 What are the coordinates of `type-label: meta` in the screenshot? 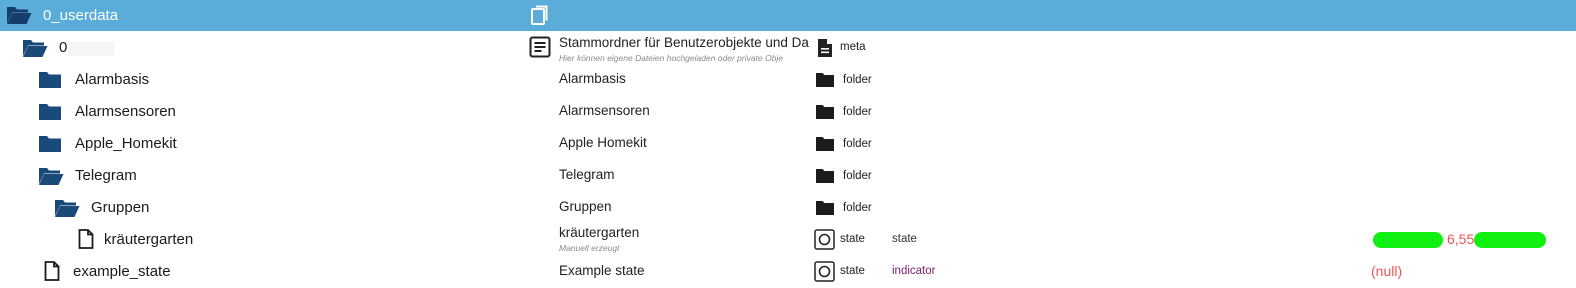 It's located at (853, 47).